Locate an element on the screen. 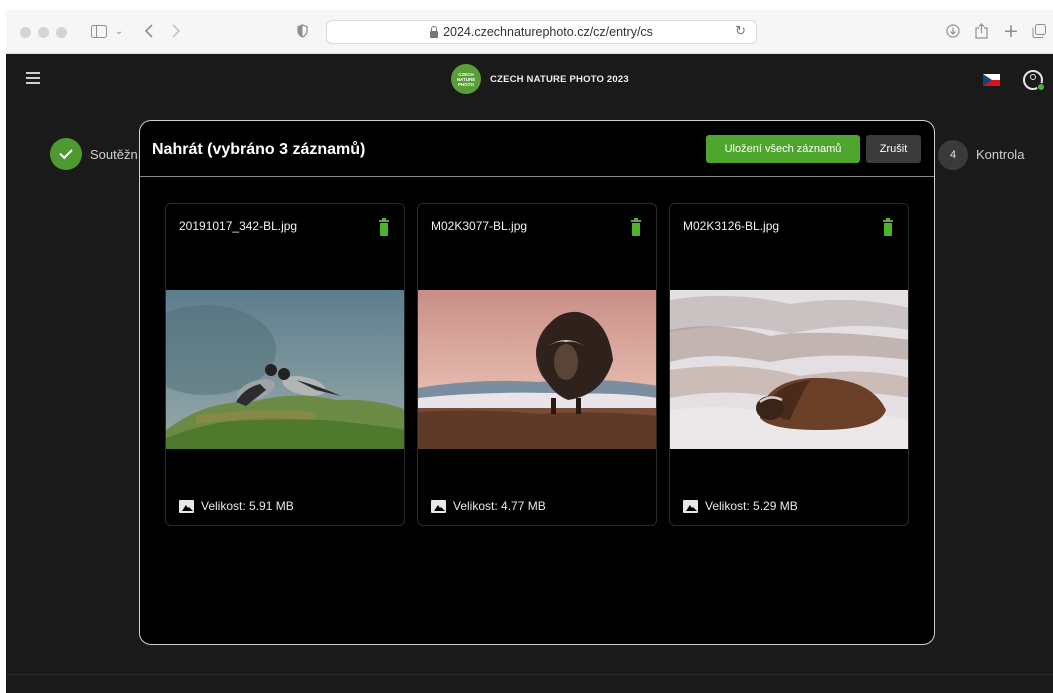 The image size is (1053, 693). brand-title: CZECH NATURE PHOTO 2023 is located at coordinates (559, 79).